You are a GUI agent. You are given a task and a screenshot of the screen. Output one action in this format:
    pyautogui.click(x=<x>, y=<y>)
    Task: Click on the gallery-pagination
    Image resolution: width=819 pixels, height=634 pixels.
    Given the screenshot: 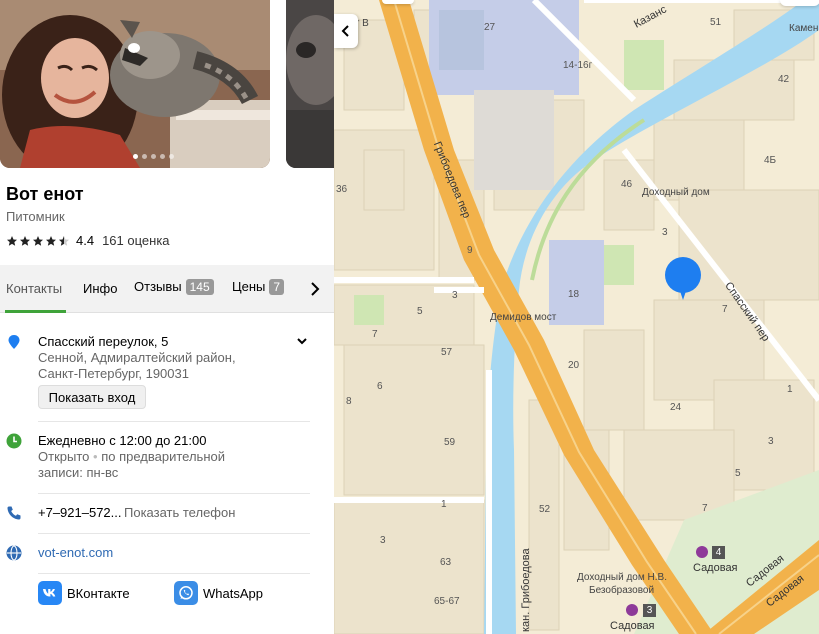 What is the action you would take?
    pyautogui.click(x=153, y=156)
    